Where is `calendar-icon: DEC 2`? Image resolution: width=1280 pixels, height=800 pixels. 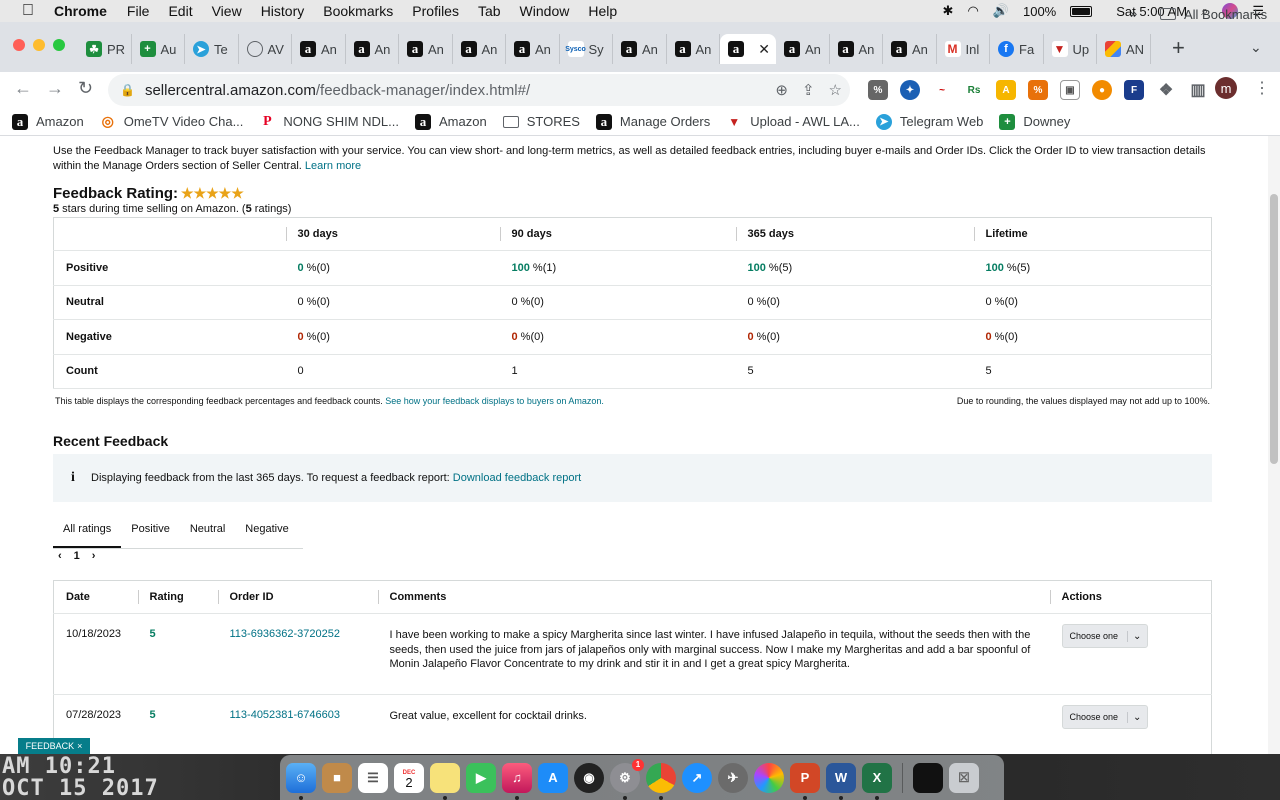 calendar-icon: DEC 2 is located at coordinates (409, 777).